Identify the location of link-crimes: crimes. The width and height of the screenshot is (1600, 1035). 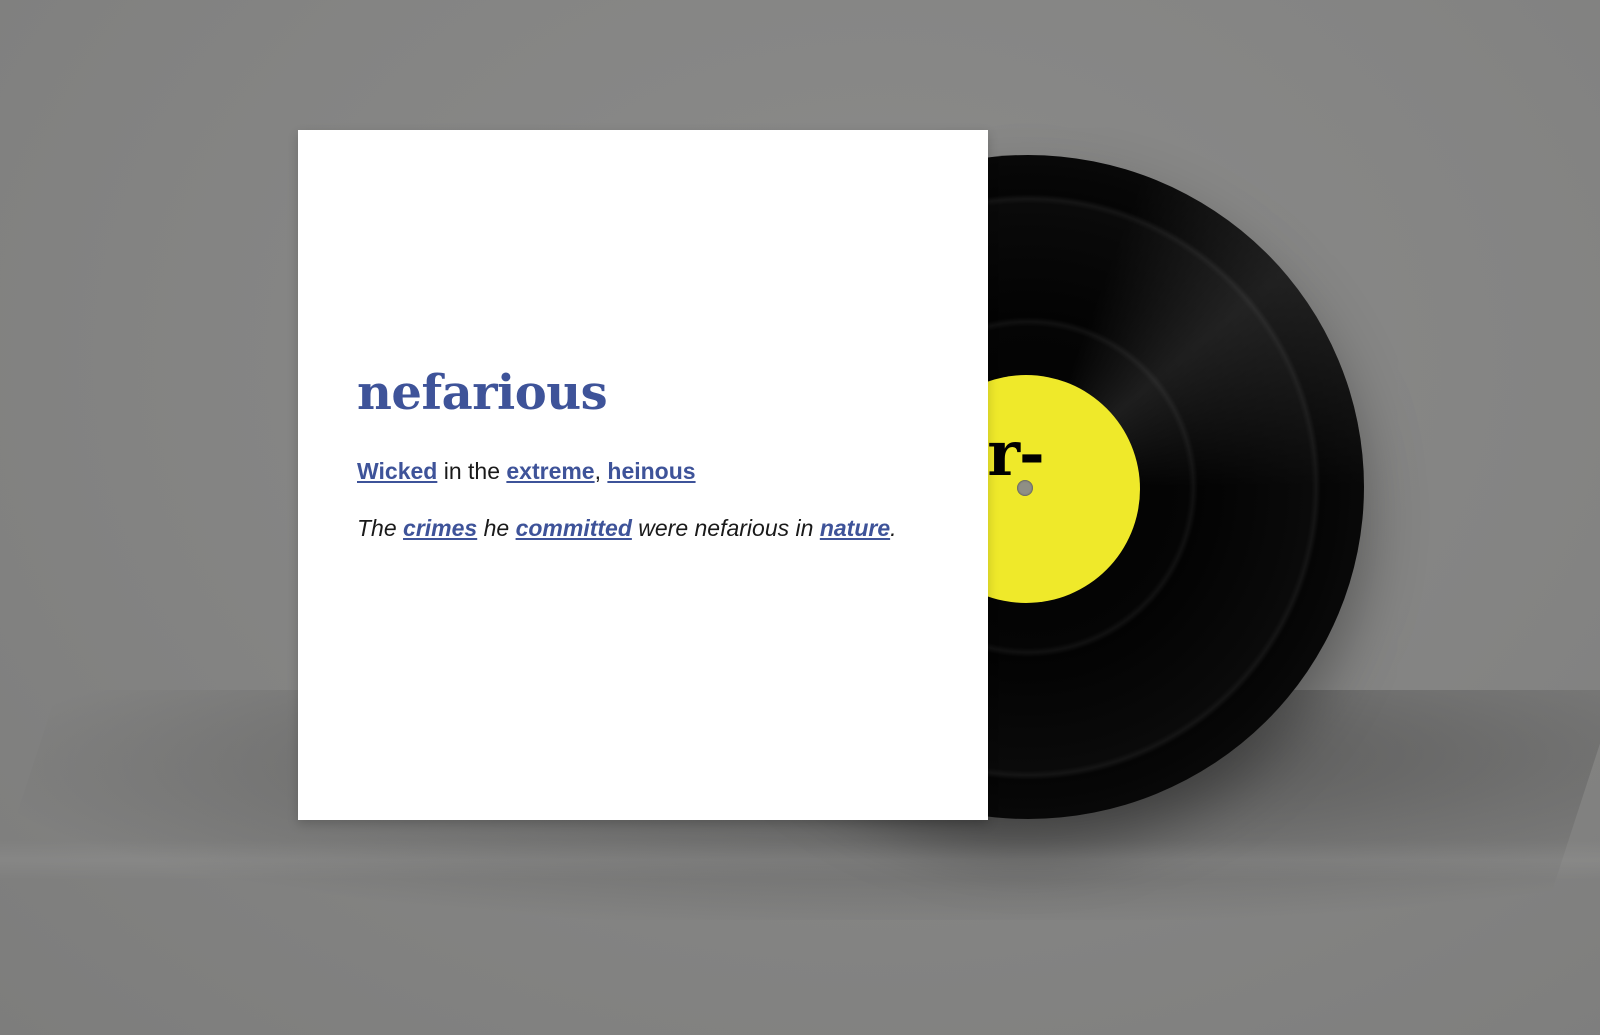
(440, 528).